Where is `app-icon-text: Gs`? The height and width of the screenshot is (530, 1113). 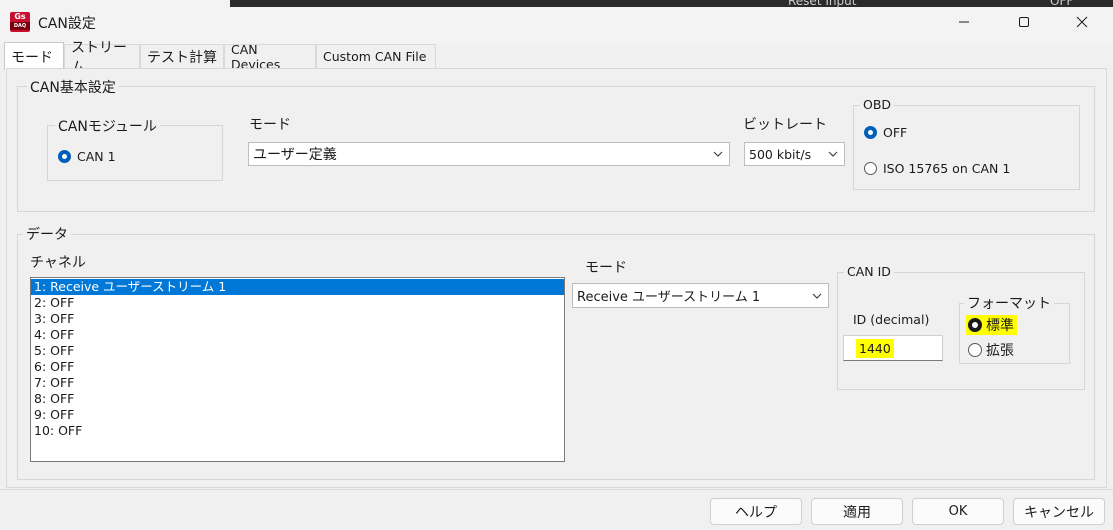 app-icon-text: Gs is located at coordinates (20, 16).